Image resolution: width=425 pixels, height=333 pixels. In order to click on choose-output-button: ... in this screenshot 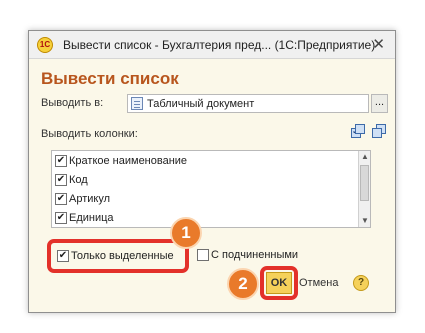, I will do `click(379, 103)`.